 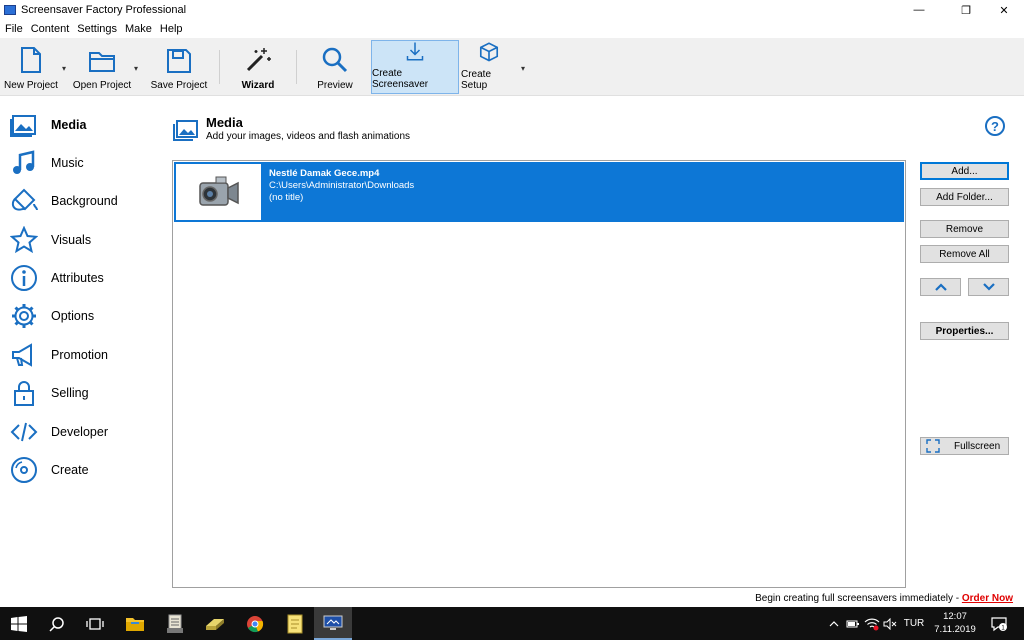 What do you see at coordinates (24, 162) in the screenshot?
I see `music-note-icon` at bounding box center [24, 162].